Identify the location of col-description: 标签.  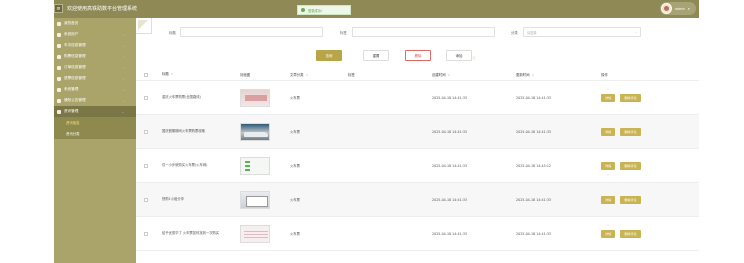
(351, 75).